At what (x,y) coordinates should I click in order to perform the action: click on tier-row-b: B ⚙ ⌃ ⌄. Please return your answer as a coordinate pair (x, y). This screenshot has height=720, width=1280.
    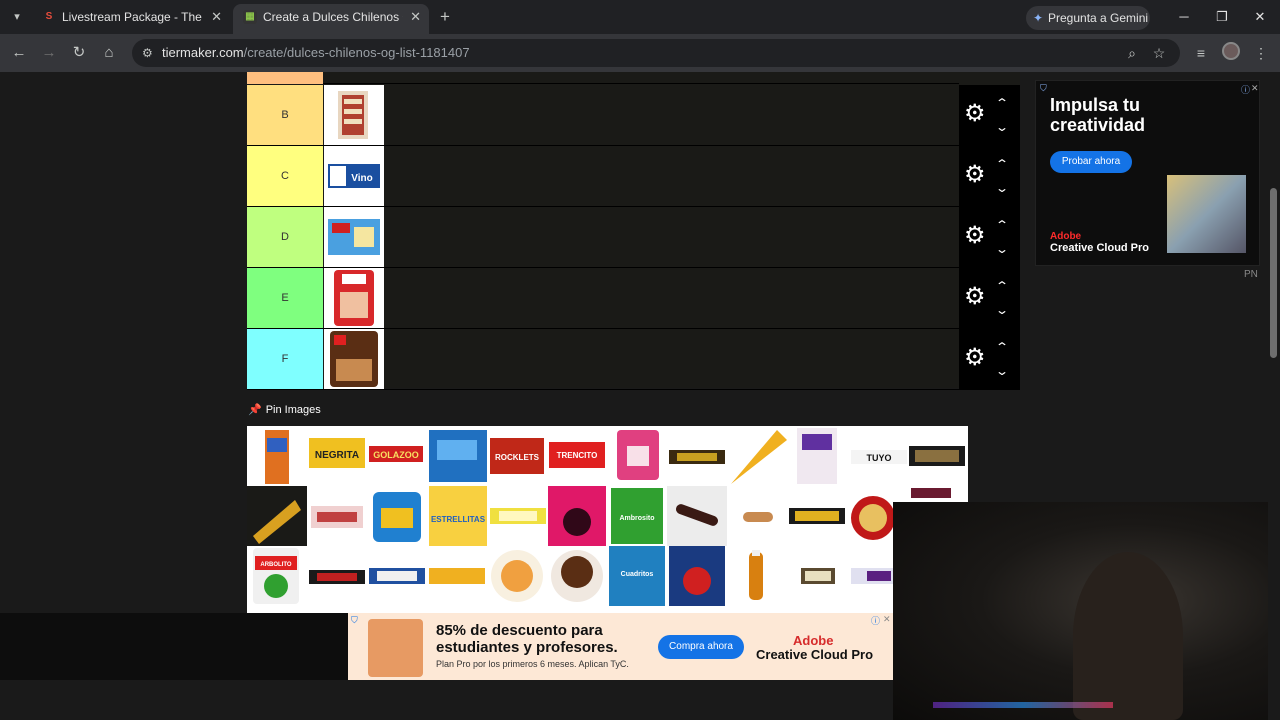
    Looking at the image, I should click on (633, 115).